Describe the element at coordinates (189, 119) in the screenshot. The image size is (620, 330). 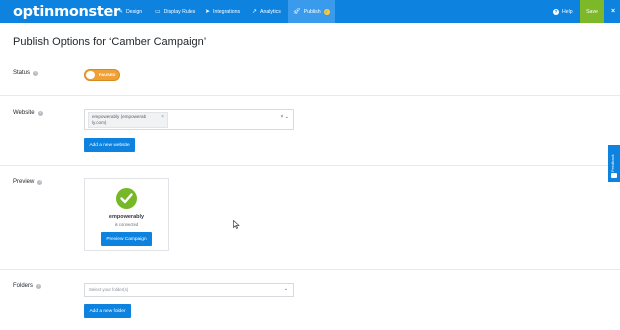
I see `website-select: empowerably (empowerab ly.com) × × ⌄` at that location.